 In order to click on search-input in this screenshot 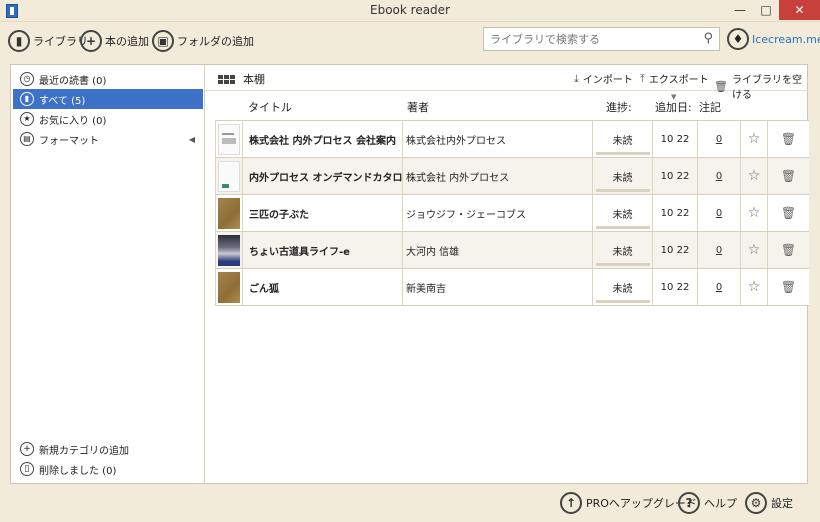, I will do `click(590, 39)`.